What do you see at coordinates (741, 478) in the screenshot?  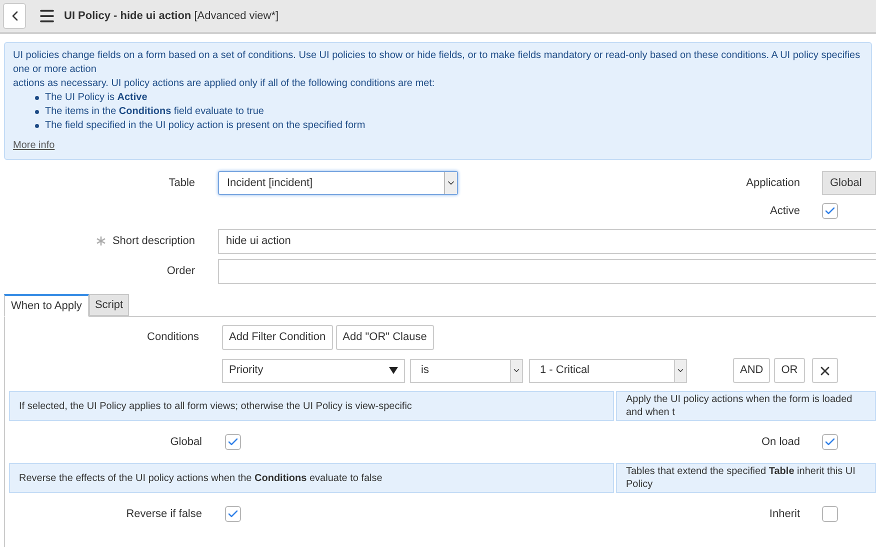 I see `hint-text: Tables that extend the specified Table inherit this UI Policy` at bounding box center [741, 478].